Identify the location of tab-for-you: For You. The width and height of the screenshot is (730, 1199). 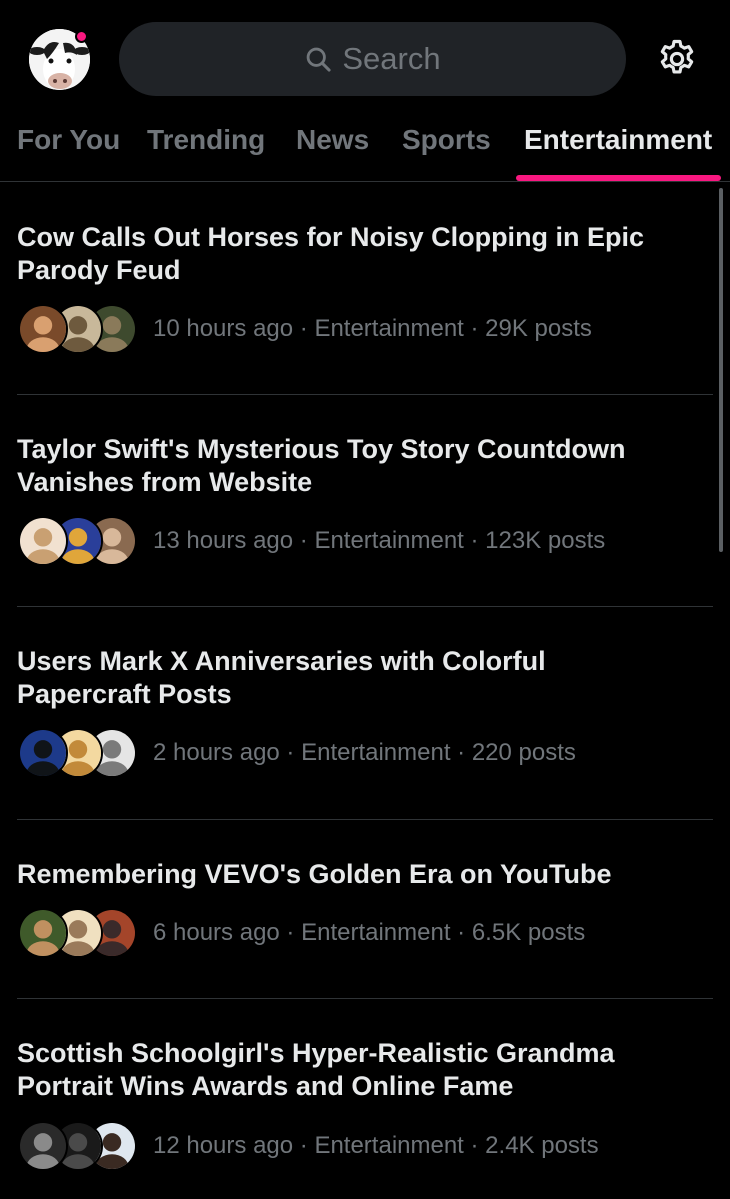
(68, 140).